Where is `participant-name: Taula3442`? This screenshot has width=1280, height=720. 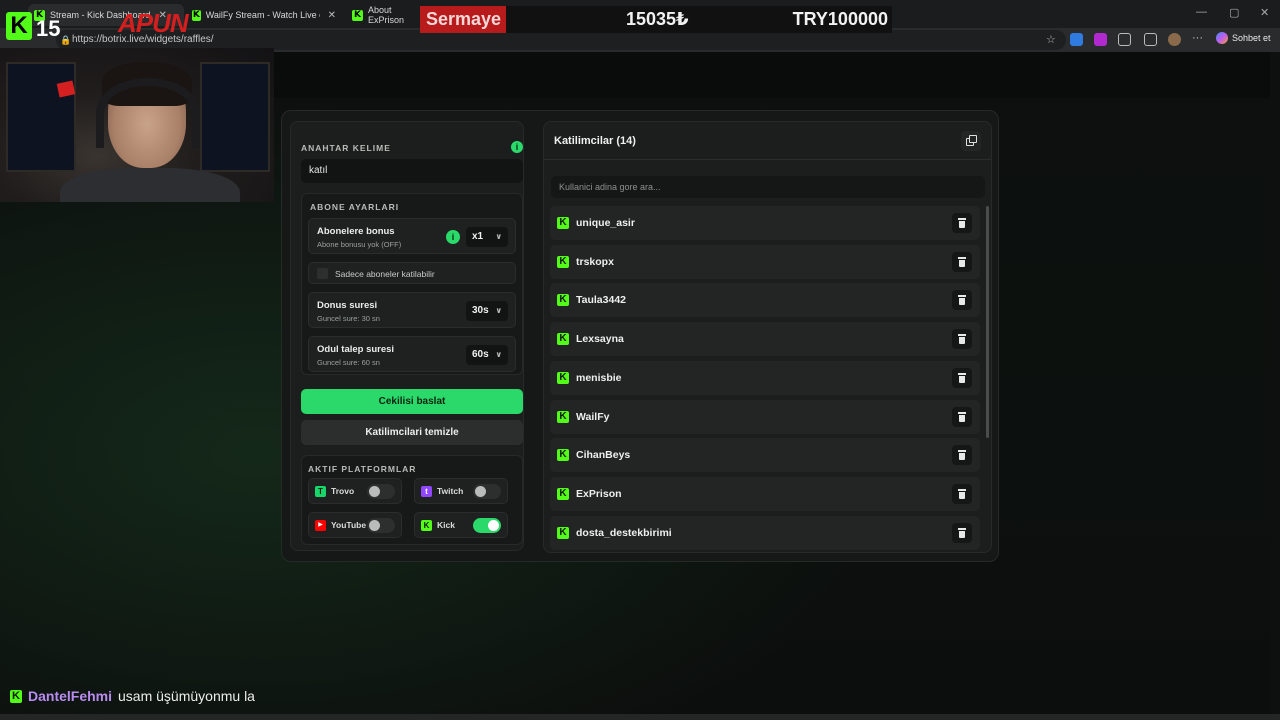
participant-name: Taula3442 is located at coordinates (601, 300).